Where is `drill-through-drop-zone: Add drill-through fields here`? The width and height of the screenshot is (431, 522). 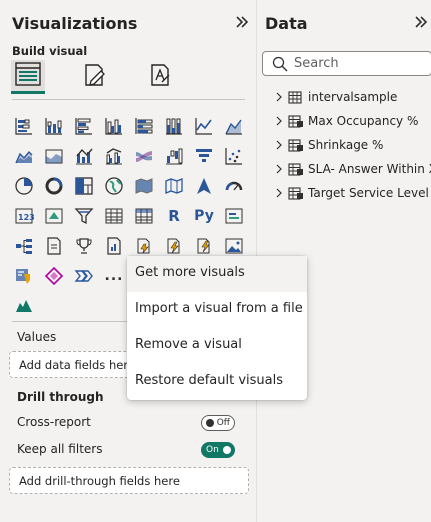
drill-through-drop-zone: Add drill-through fields here is located at coordinates (129, 480).